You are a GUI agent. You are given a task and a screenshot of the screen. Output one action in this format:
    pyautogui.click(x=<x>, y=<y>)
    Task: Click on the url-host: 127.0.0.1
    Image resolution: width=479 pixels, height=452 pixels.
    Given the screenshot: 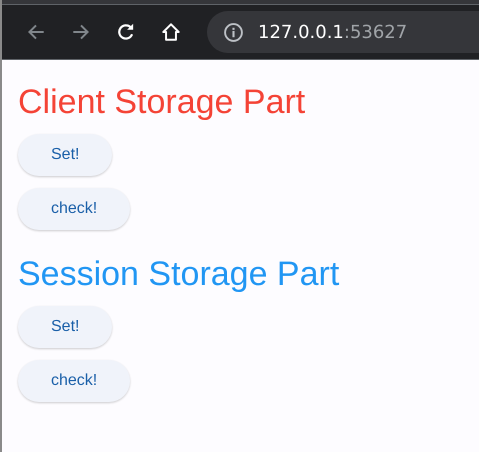 What is the action you would take?
    pyautogui.click(x=301, y=32)
    